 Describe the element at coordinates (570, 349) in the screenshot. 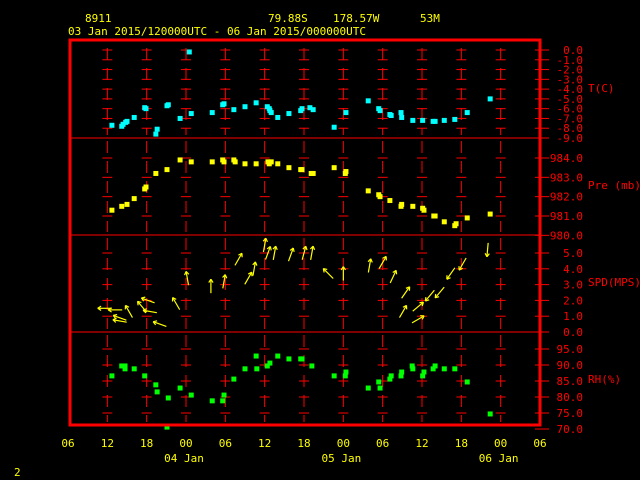

I see `y-tick-label: 95.0` at that location.